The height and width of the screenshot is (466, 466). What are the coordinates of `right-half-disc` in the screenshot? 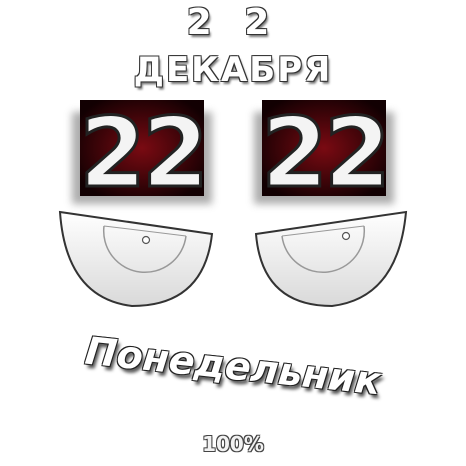 It's located at (331, 259).